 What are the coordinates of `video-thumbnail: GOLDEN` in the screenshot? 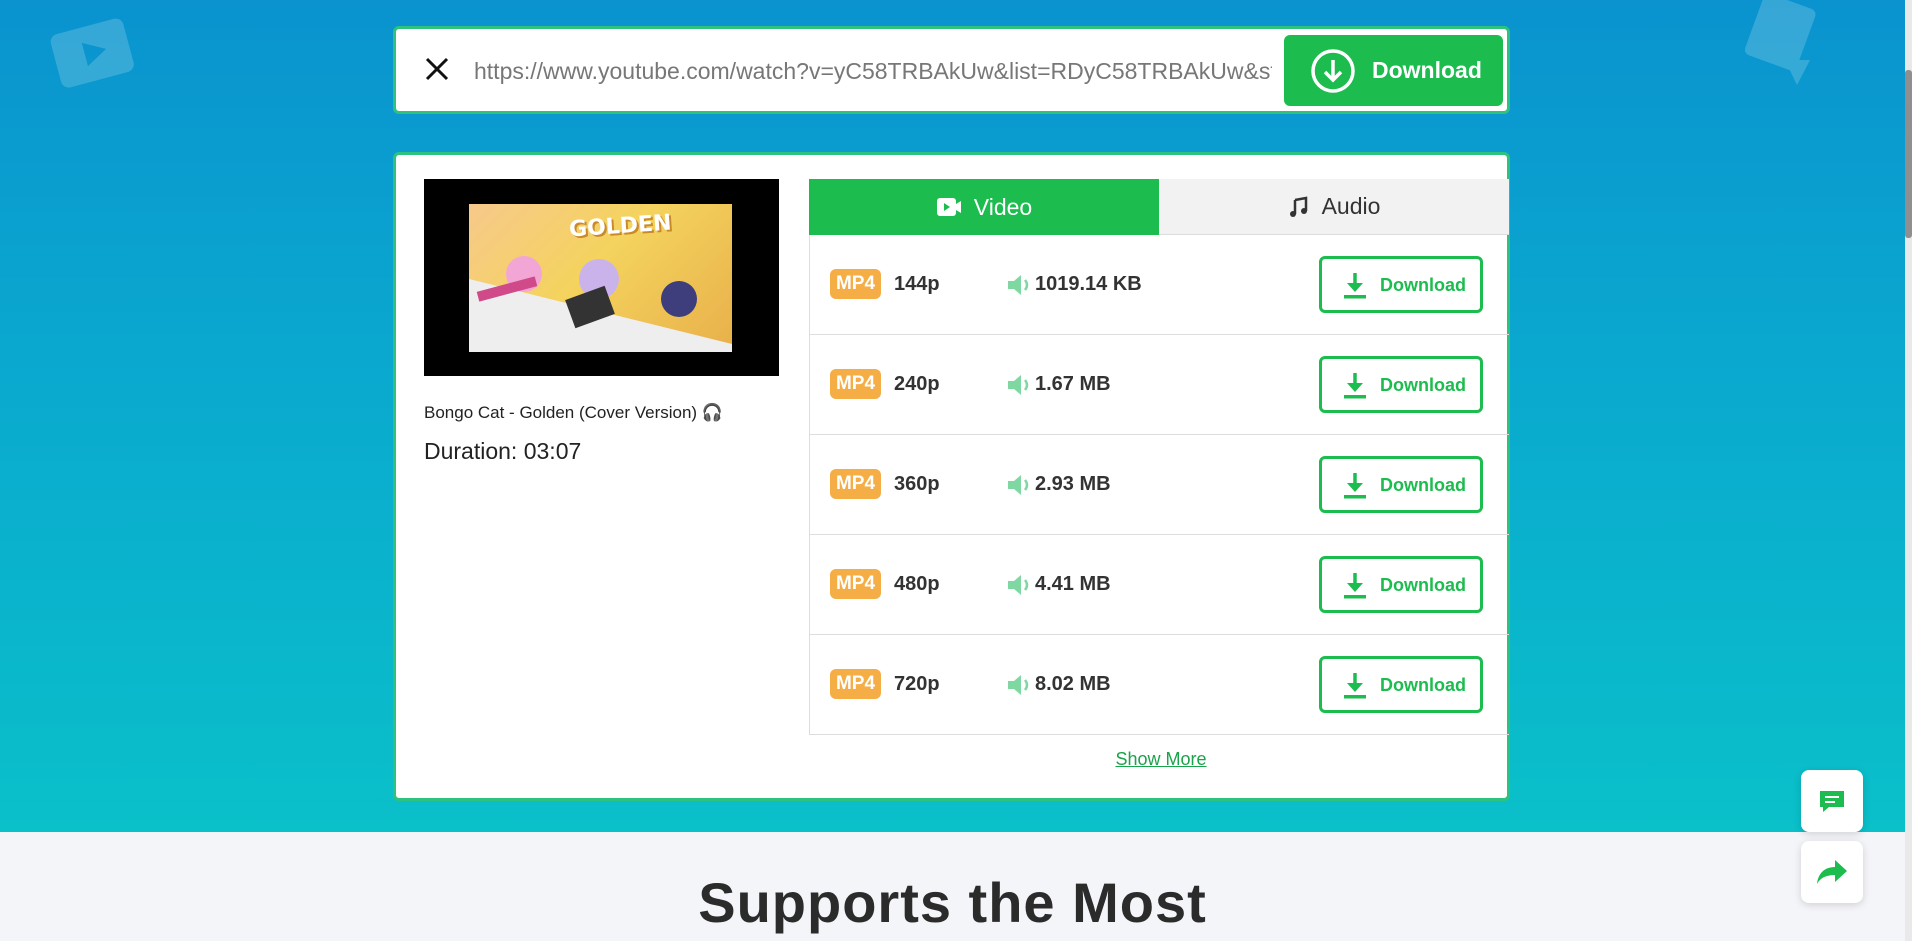 It's located at (601, 277).